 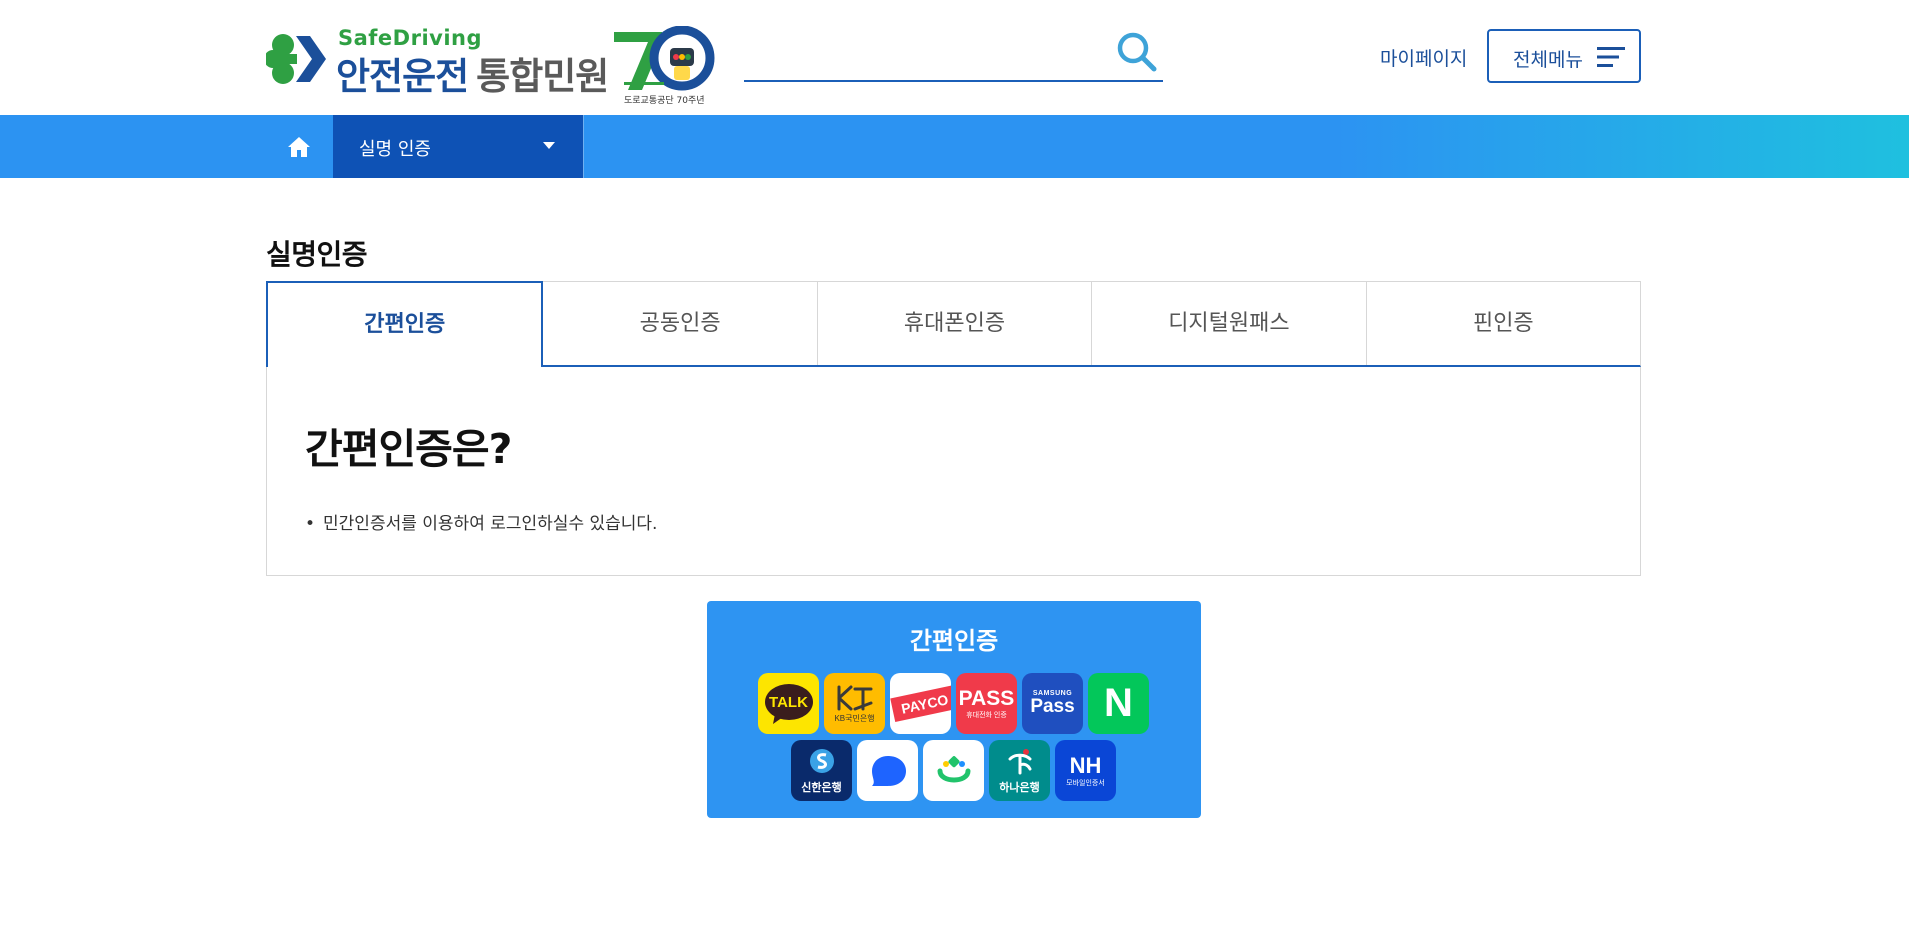 I want to click on samsung-pass-icon: SAMSUNG Pass, so click(x=1052, y=703).